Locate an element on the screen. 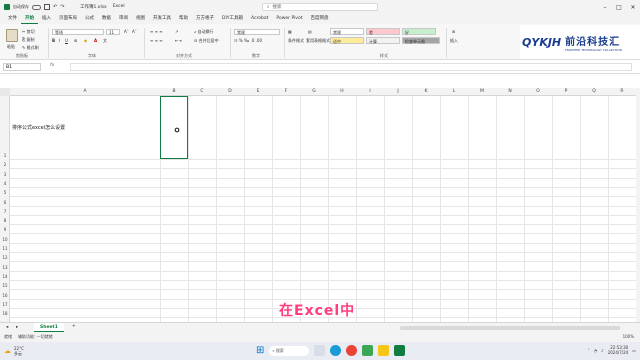 Image resolution: width=640 pixels, height=360 pixels. column-header-k: K is located at coordinates (426, 91).